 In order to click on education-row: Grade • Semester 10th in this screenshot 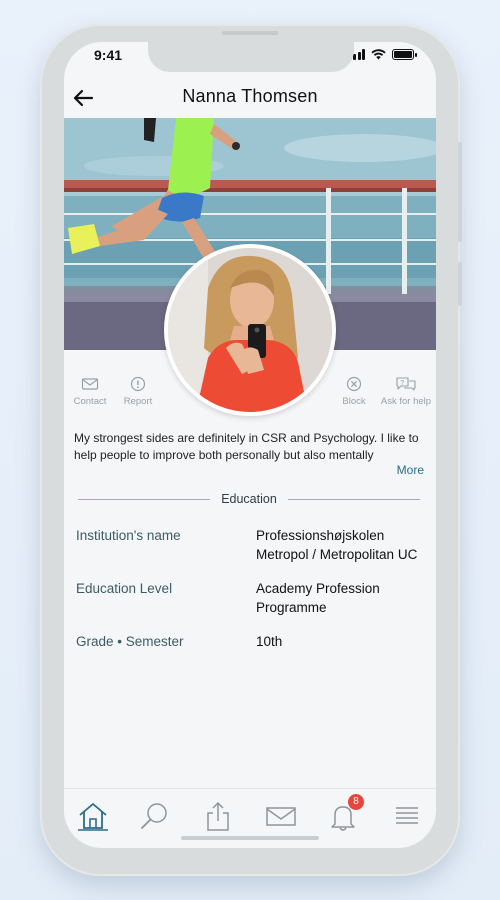, I will do `click(251, 641)`.